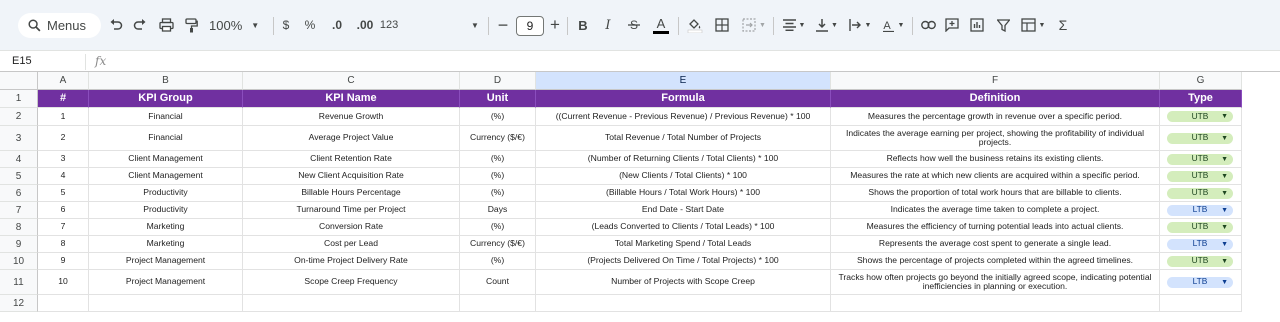 The width and height of the screenshot is (1280, 322). Describe the element at coordinates (683, 210) in the screenshot. I see `table-cell: End Date - Start Date` at that location.